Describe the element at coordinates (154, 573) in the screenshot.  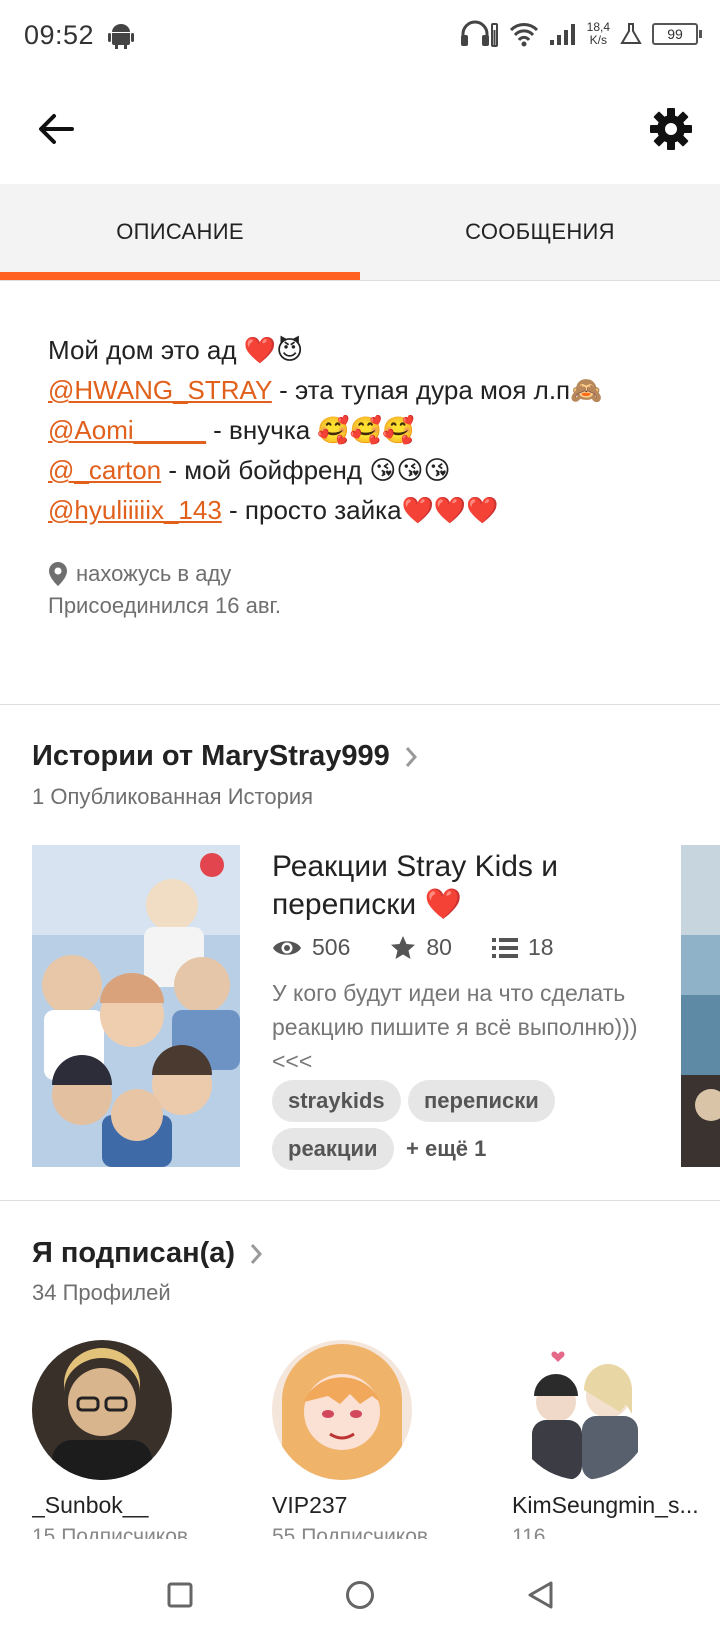
I see `location-text: нахожусь в аду` at that location.